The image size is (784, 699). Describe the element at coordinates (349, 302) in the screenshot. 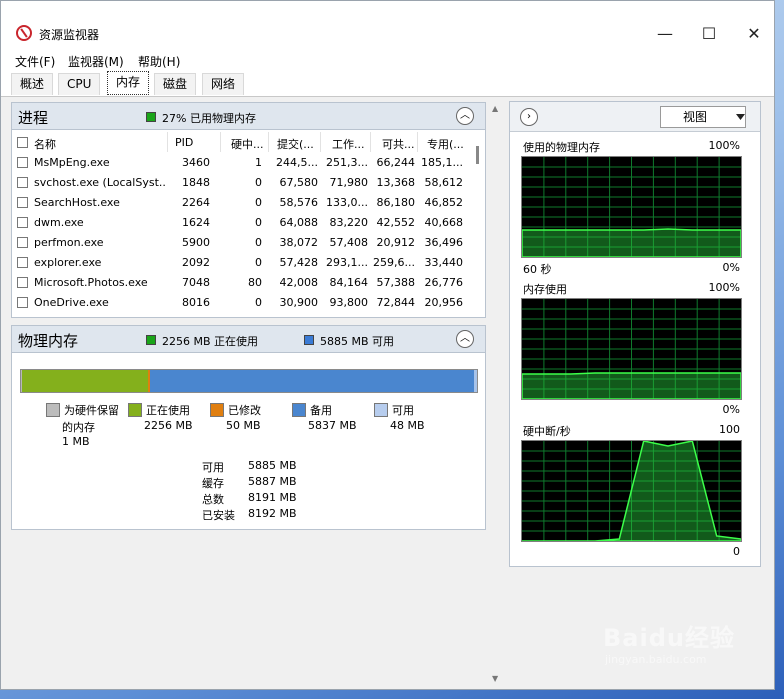

I see `cell-working-set: 93,800` at that location.